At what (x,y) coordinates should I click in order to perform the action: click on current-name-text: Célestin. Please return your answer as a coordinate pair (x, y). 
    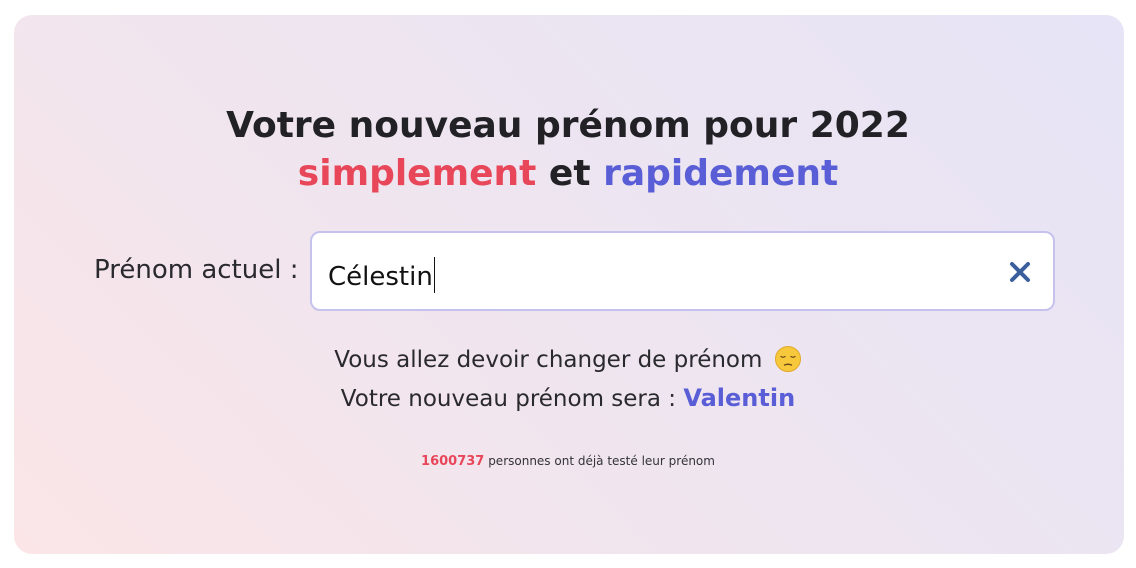
    Looking at the image, I should click on (380, 277).